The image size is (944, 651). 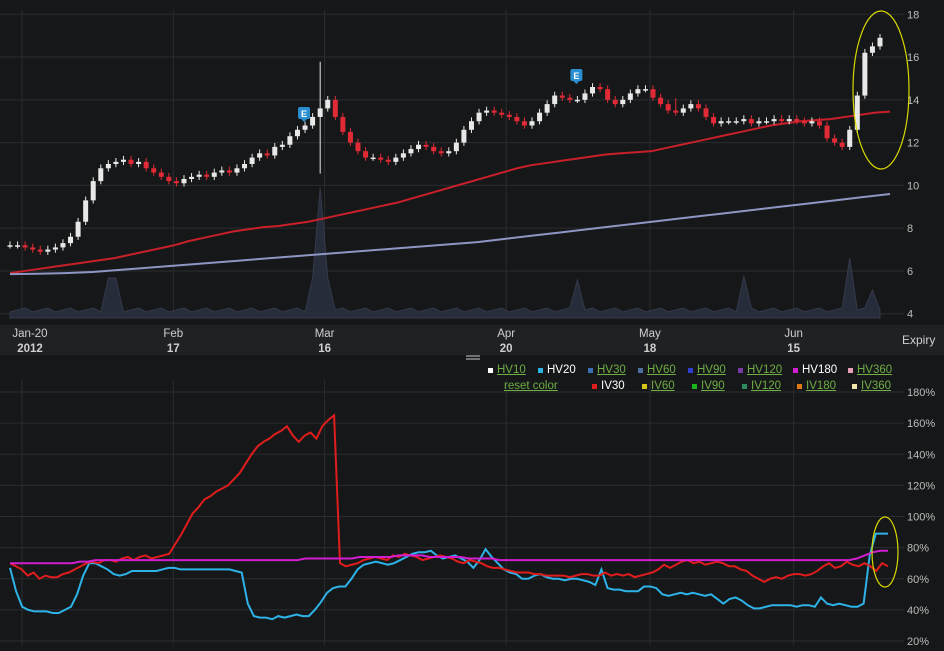 I want to click on legend-label: HV30, so click(x=611, y=370).